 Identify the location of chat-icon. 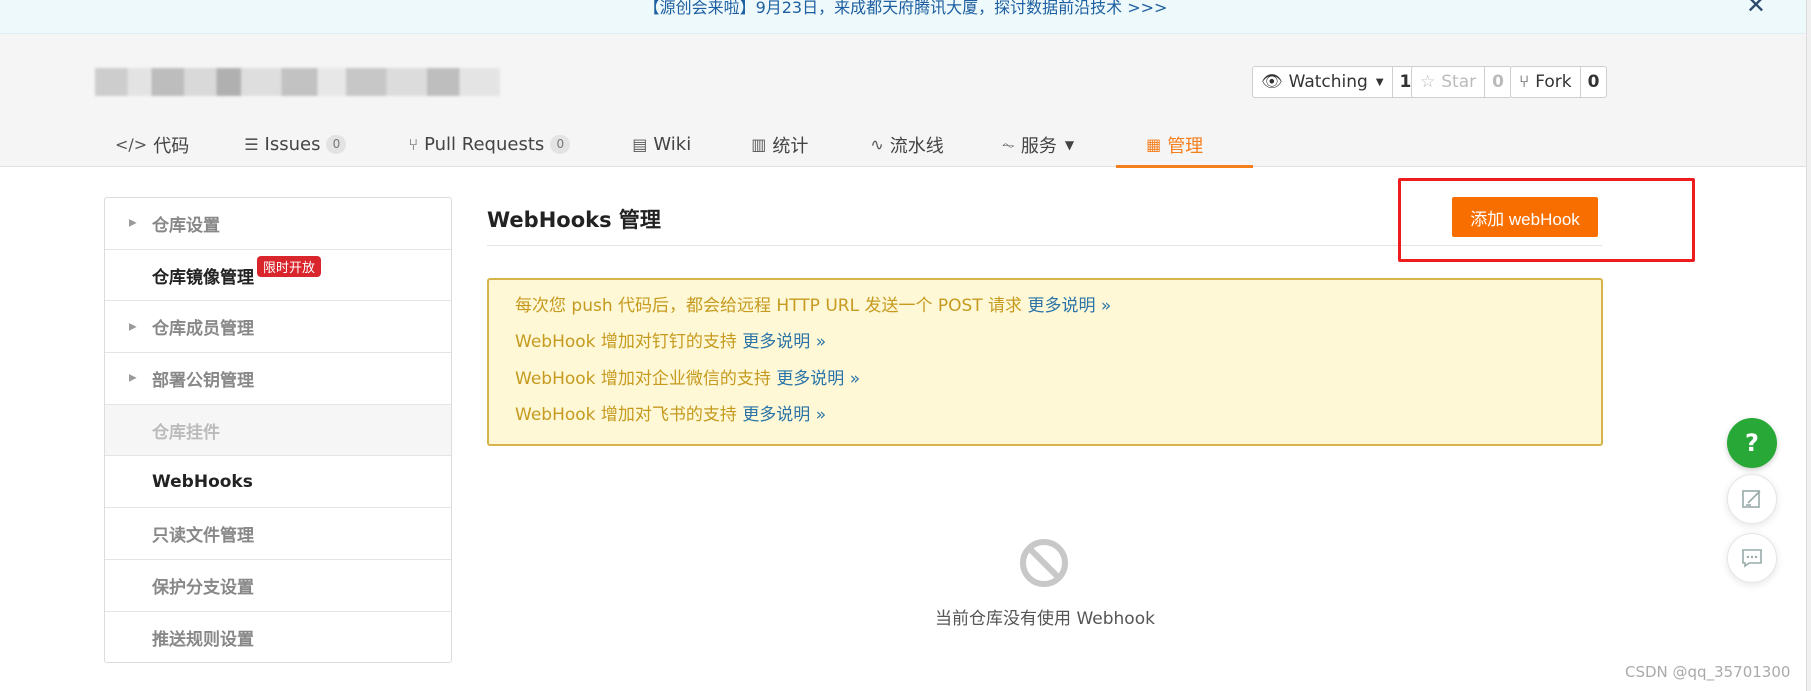
(1752, 558).